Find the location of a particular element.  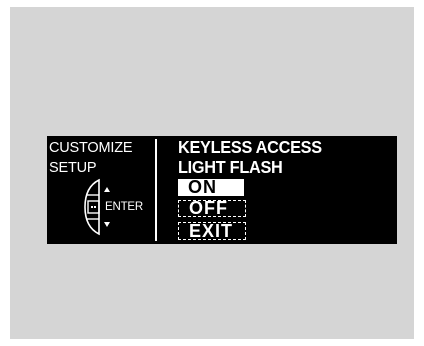

enter-label: ENTER is located at coordinates (124, 207).